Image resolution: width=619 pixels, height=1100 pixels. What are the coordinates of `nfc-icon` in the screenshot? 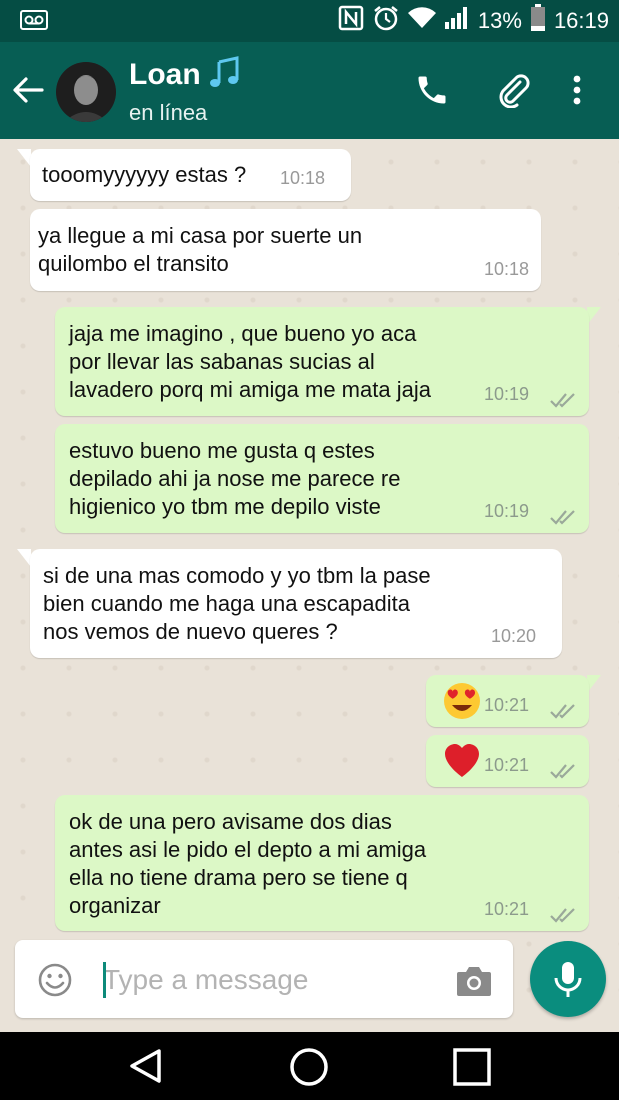 It's located at (351, 21).